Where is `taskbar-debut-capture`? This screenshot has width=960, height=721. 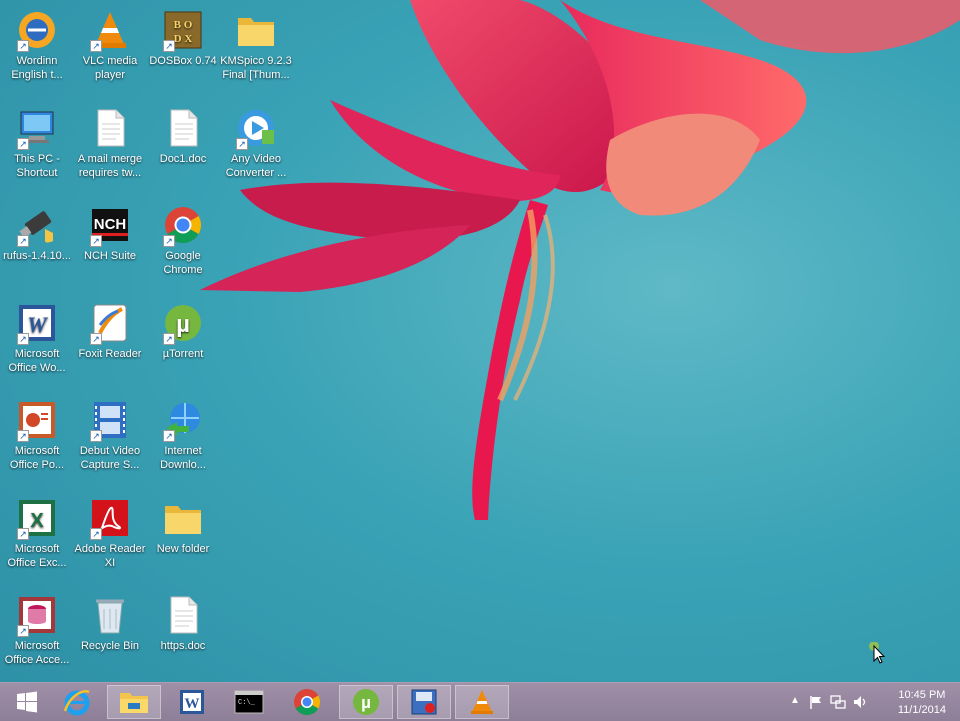 taskbar-debut-capture is located at coordinates (424, 702).